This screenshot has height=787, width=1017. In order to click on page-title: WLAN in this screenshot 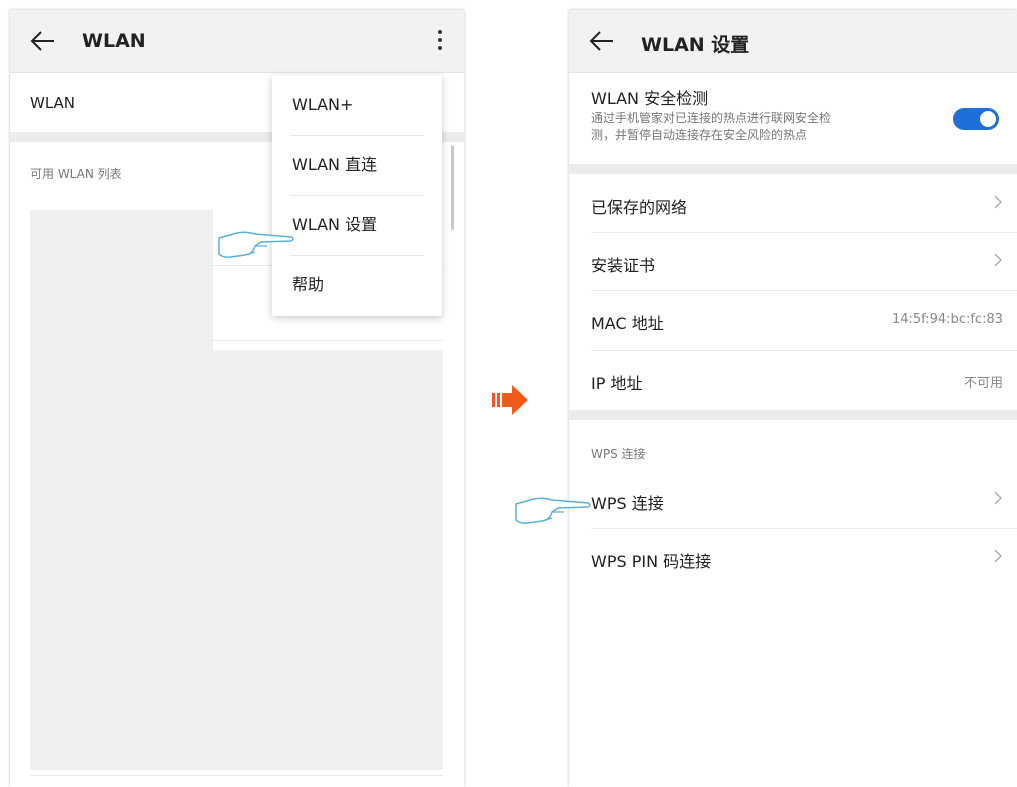, I will do `click(114, 41)`.